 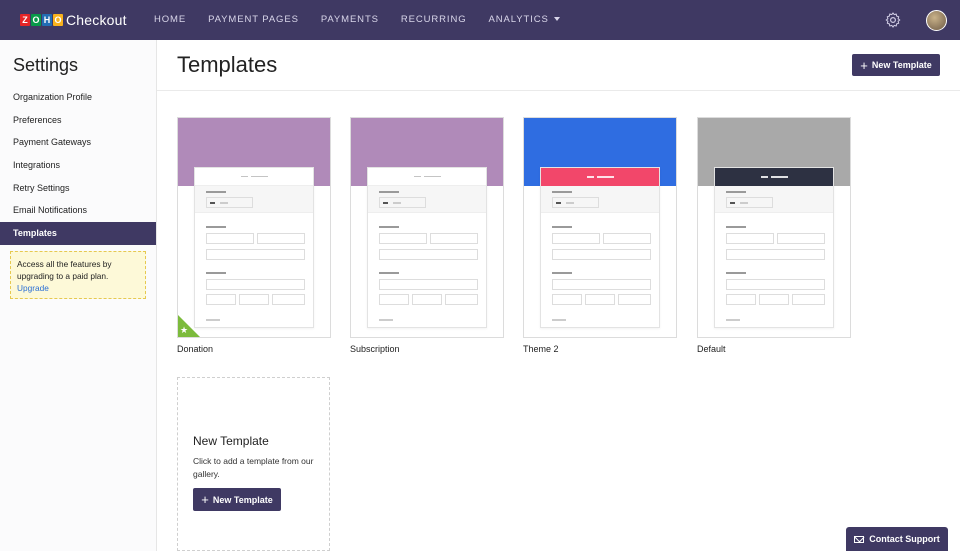 What do you see at coordinates (46, 65) in the screenshot?
I see `sidebar-title: Settings` at bounding box center [46, 65].